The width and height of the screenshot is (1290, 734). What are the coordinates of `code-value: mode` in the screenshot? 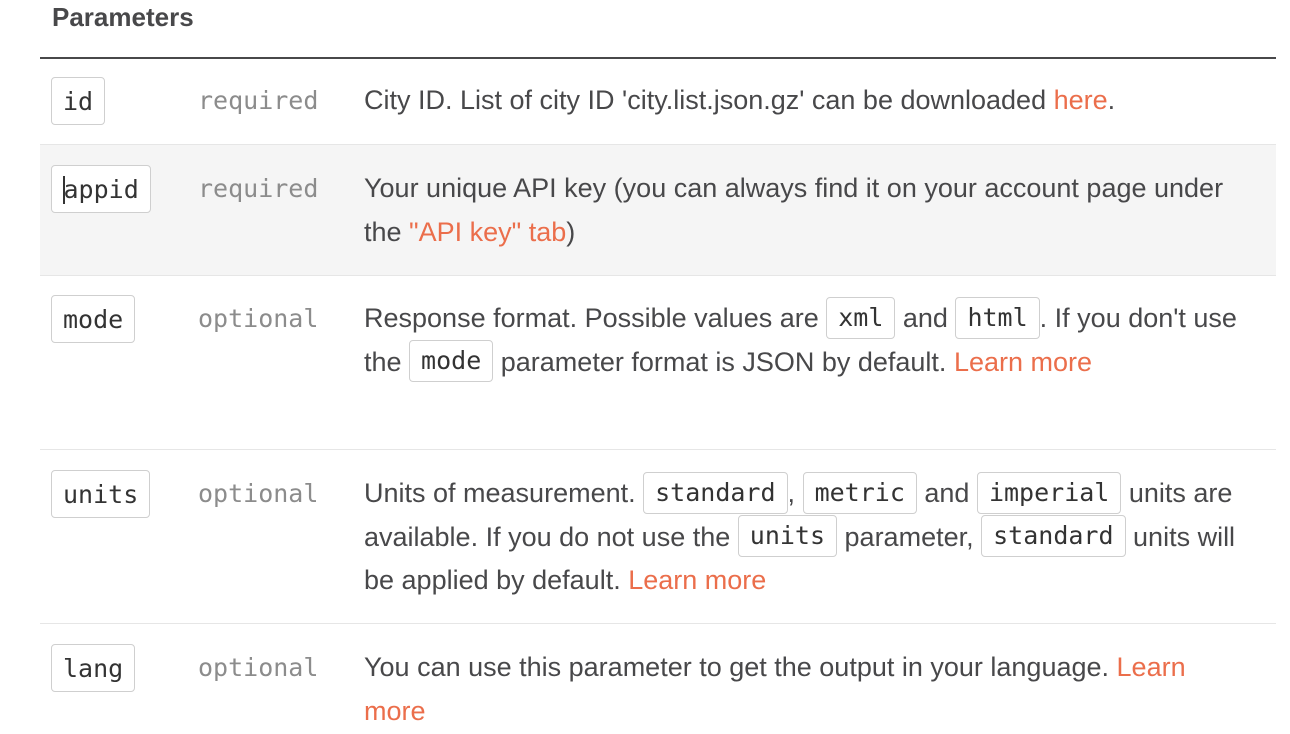 It's located at (451, 361).